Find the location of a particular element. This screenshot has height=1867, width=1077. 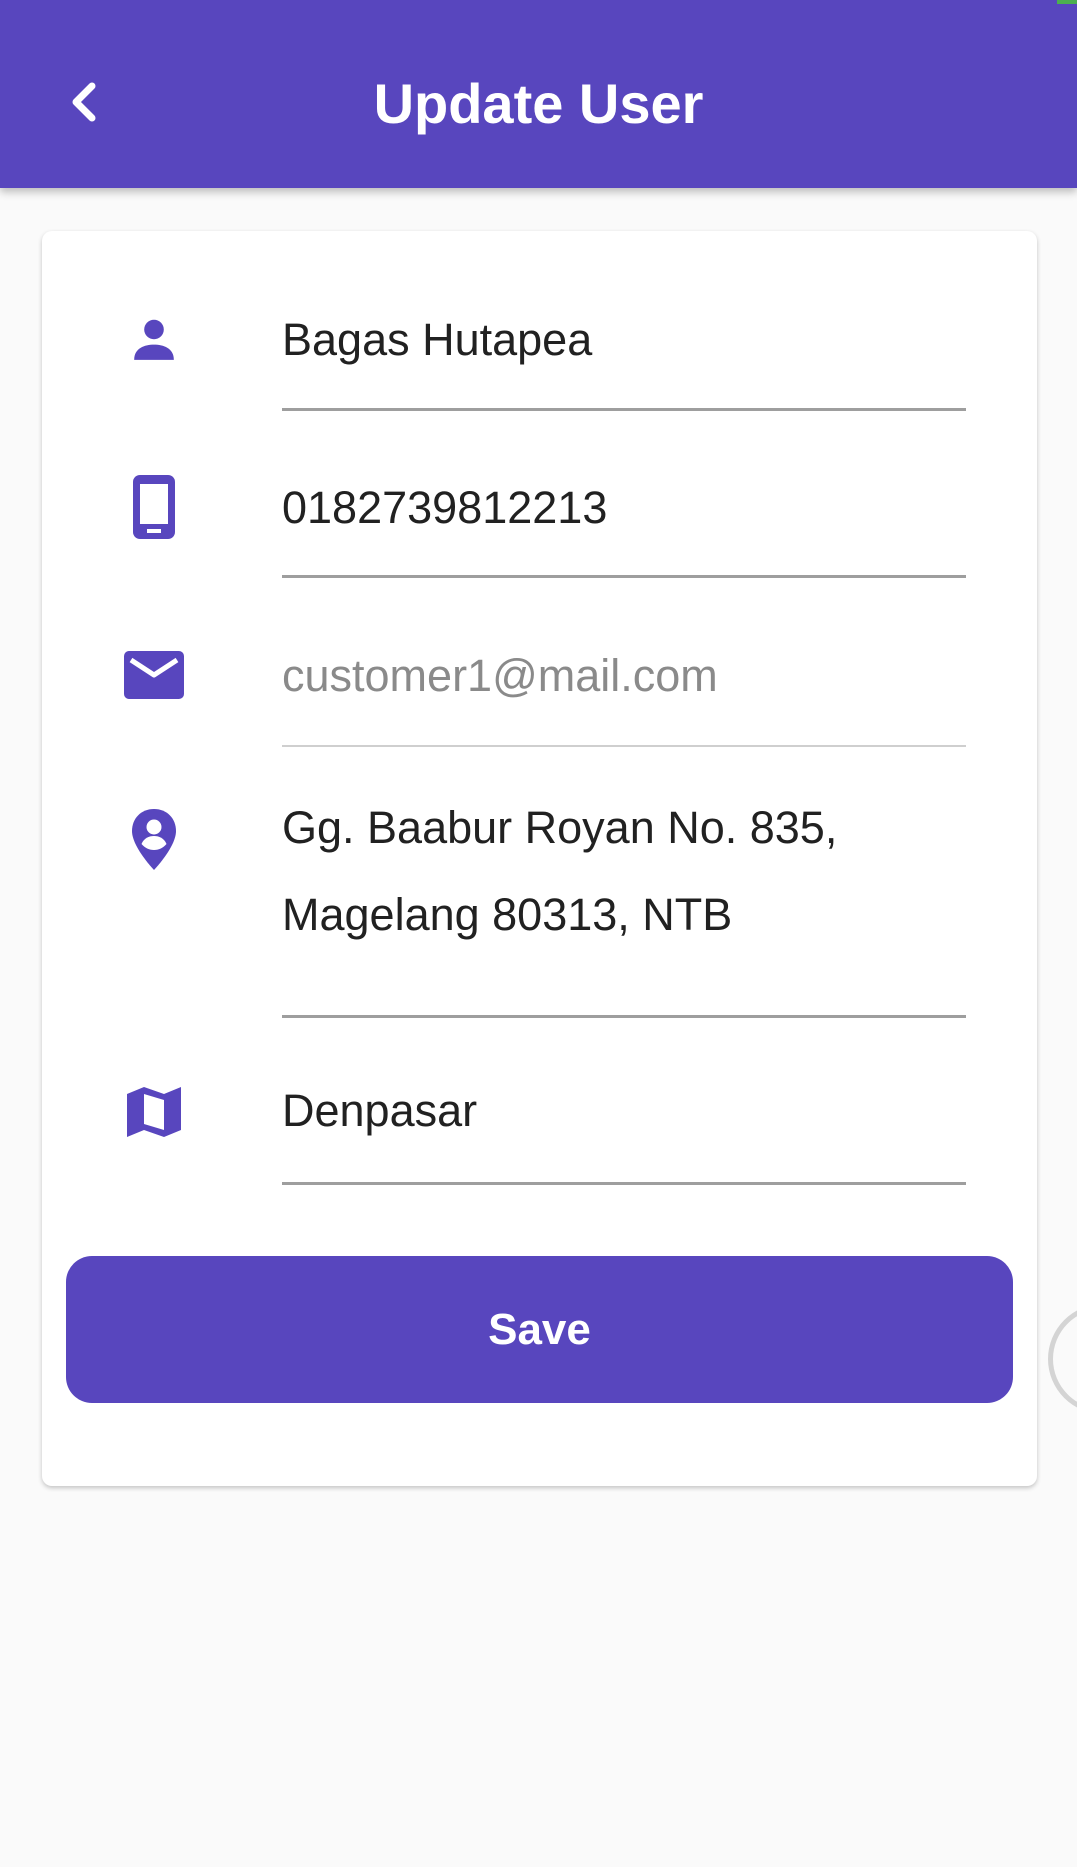

phone-underline is located at coordinates (624, 576).